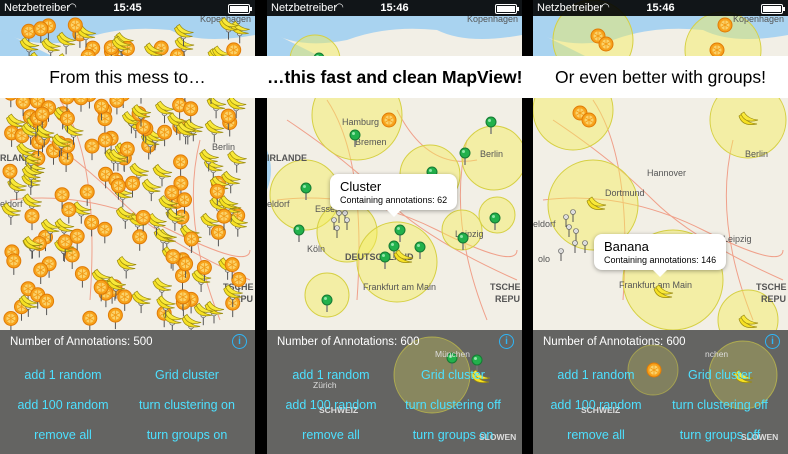 This screenshot has height=454, width=788. Describe the element at coordinates (626, 246) in the screenshot. I see `callout-title: Banana` at that location.